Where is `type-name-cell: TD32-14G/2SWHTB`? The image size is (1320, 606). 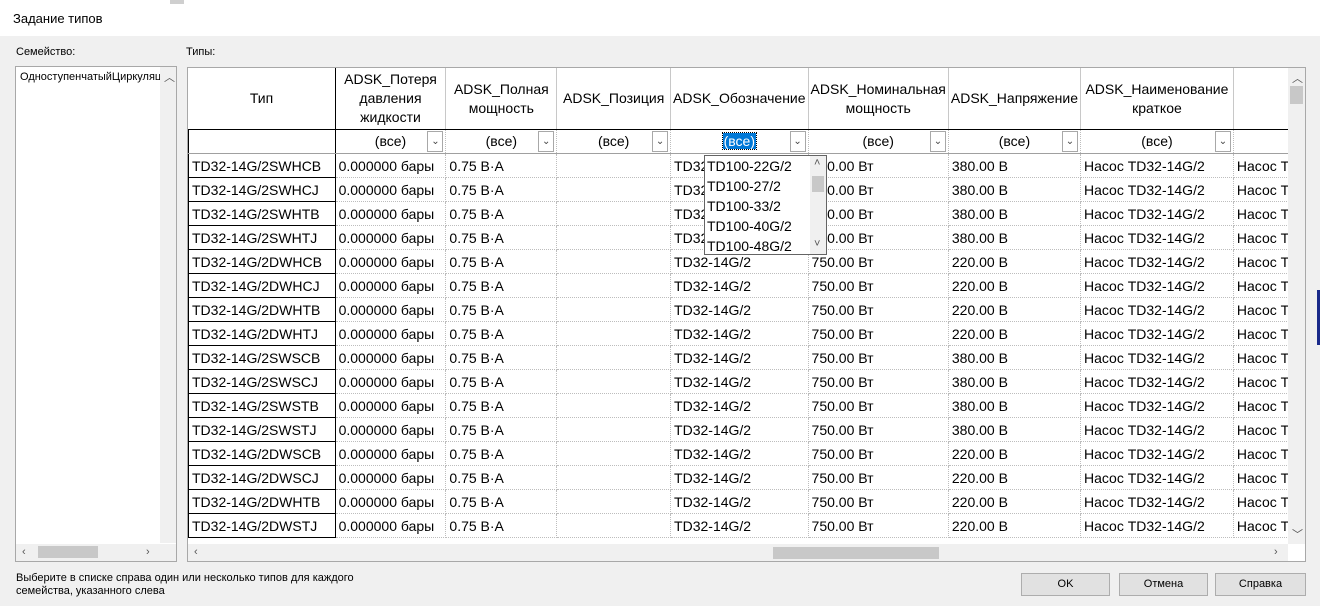
type-name-cell: TD32-14G/2SWHTB is located at coordinates (262, 213).